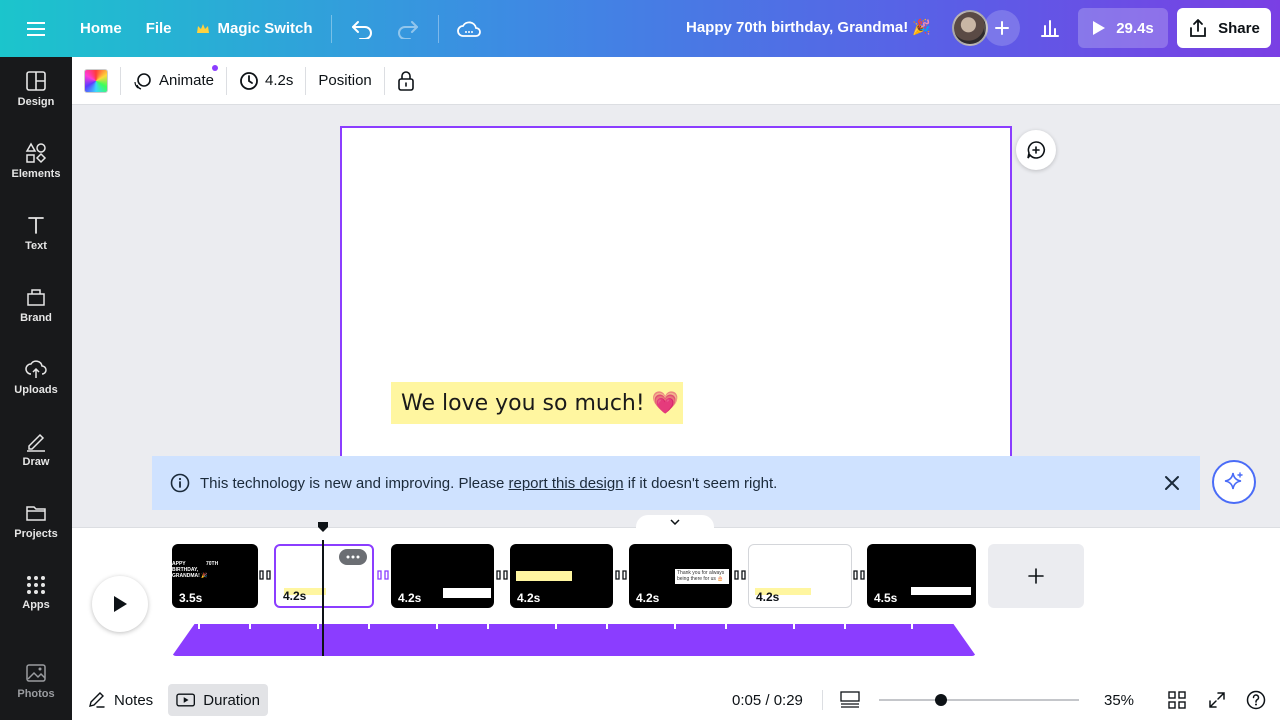 The width and height of the screenshot is (1280, 720). What do you see at coordinates (36, 153) in the screenshot?
I see `shapes-icon` at bounding box center [36, 153].